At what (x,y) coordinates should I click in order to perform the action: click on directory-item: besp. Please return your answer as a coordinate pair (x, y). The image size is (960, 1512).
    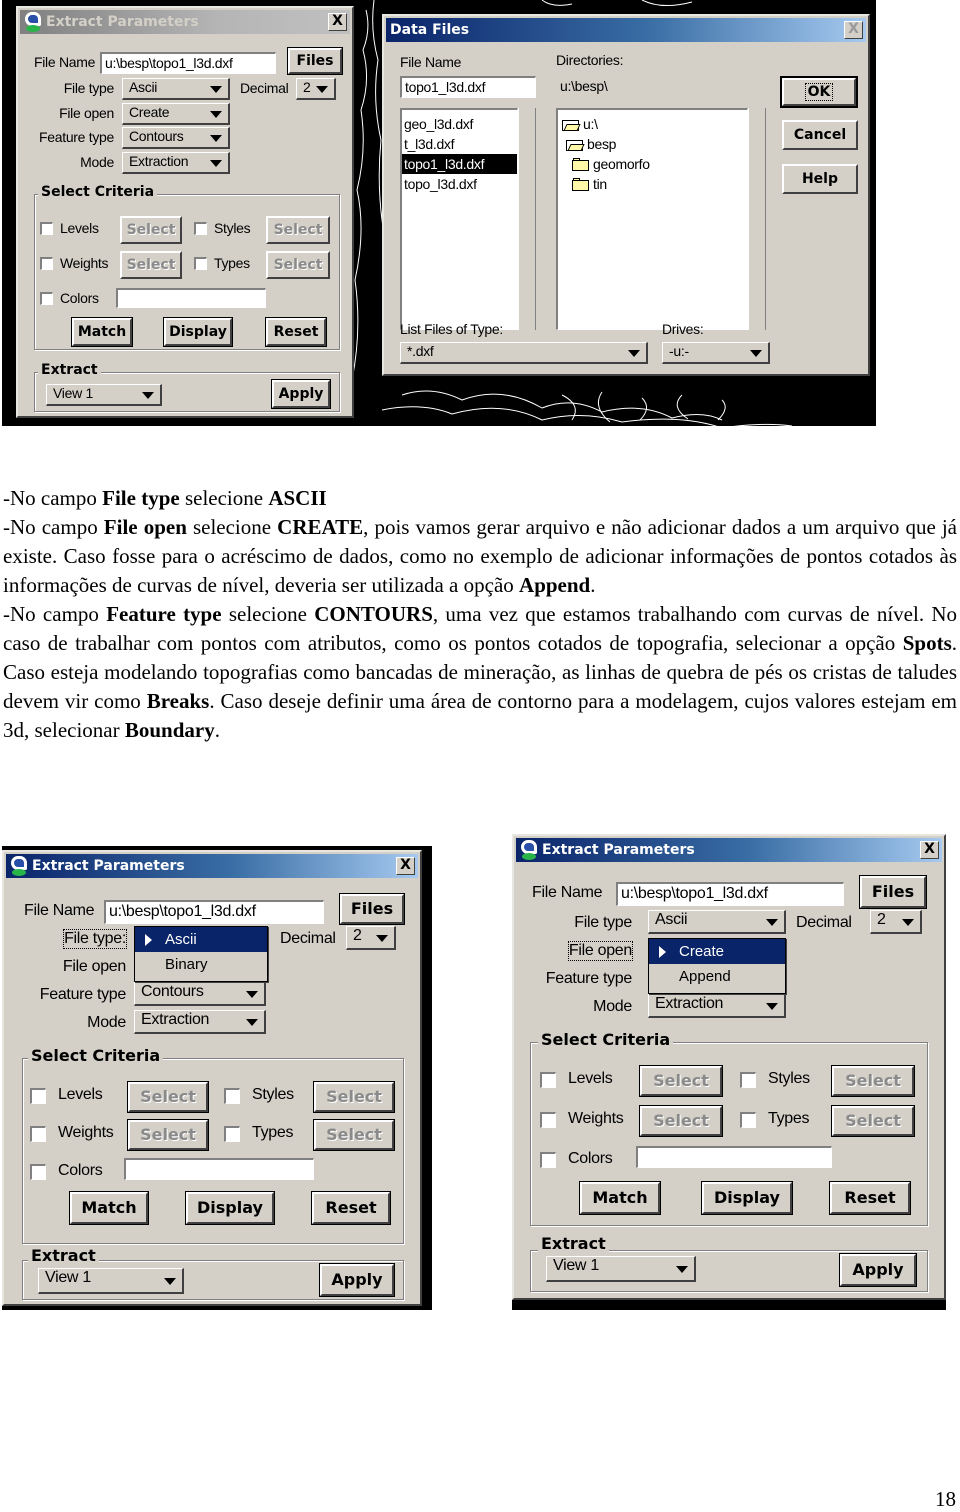
    Looking at the image, I should click on (654, 144).